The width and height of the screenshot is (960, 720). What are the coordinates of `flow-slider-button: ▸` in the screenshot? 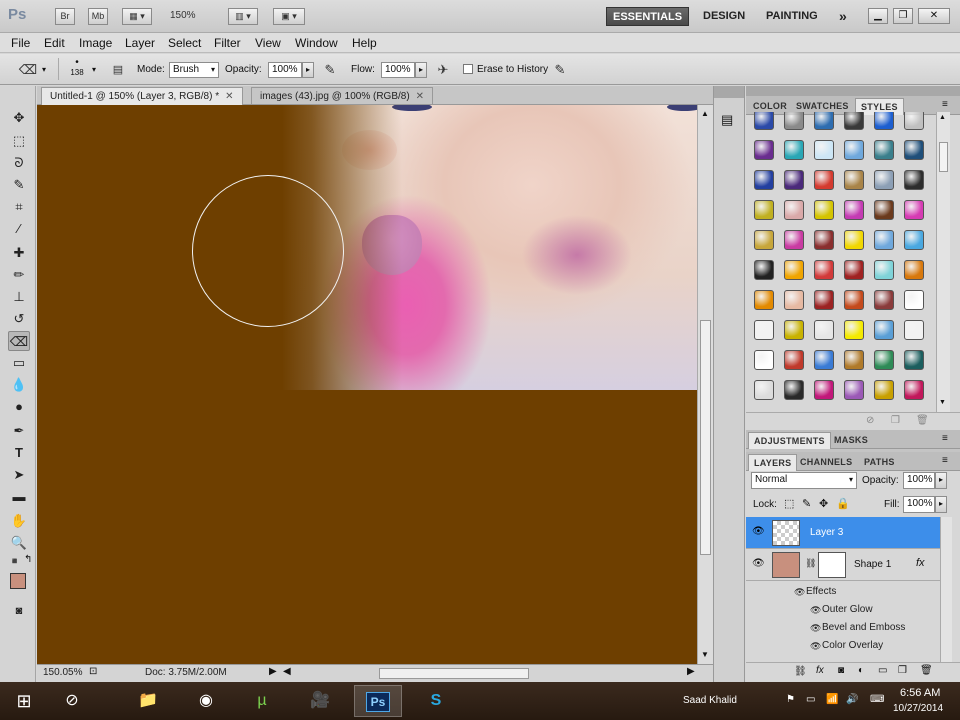 It's located at (421, 70).